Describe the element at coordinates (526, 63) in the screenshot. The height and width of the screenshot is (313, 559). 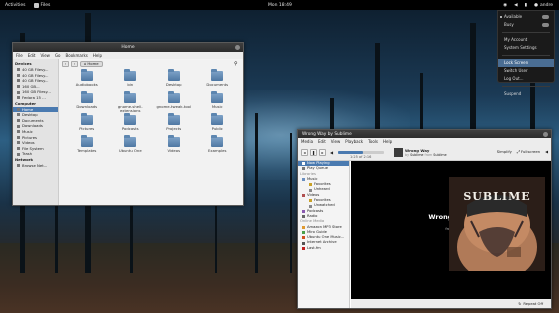
I see `menu-item-lock-screen: Lock Screen` at that location.